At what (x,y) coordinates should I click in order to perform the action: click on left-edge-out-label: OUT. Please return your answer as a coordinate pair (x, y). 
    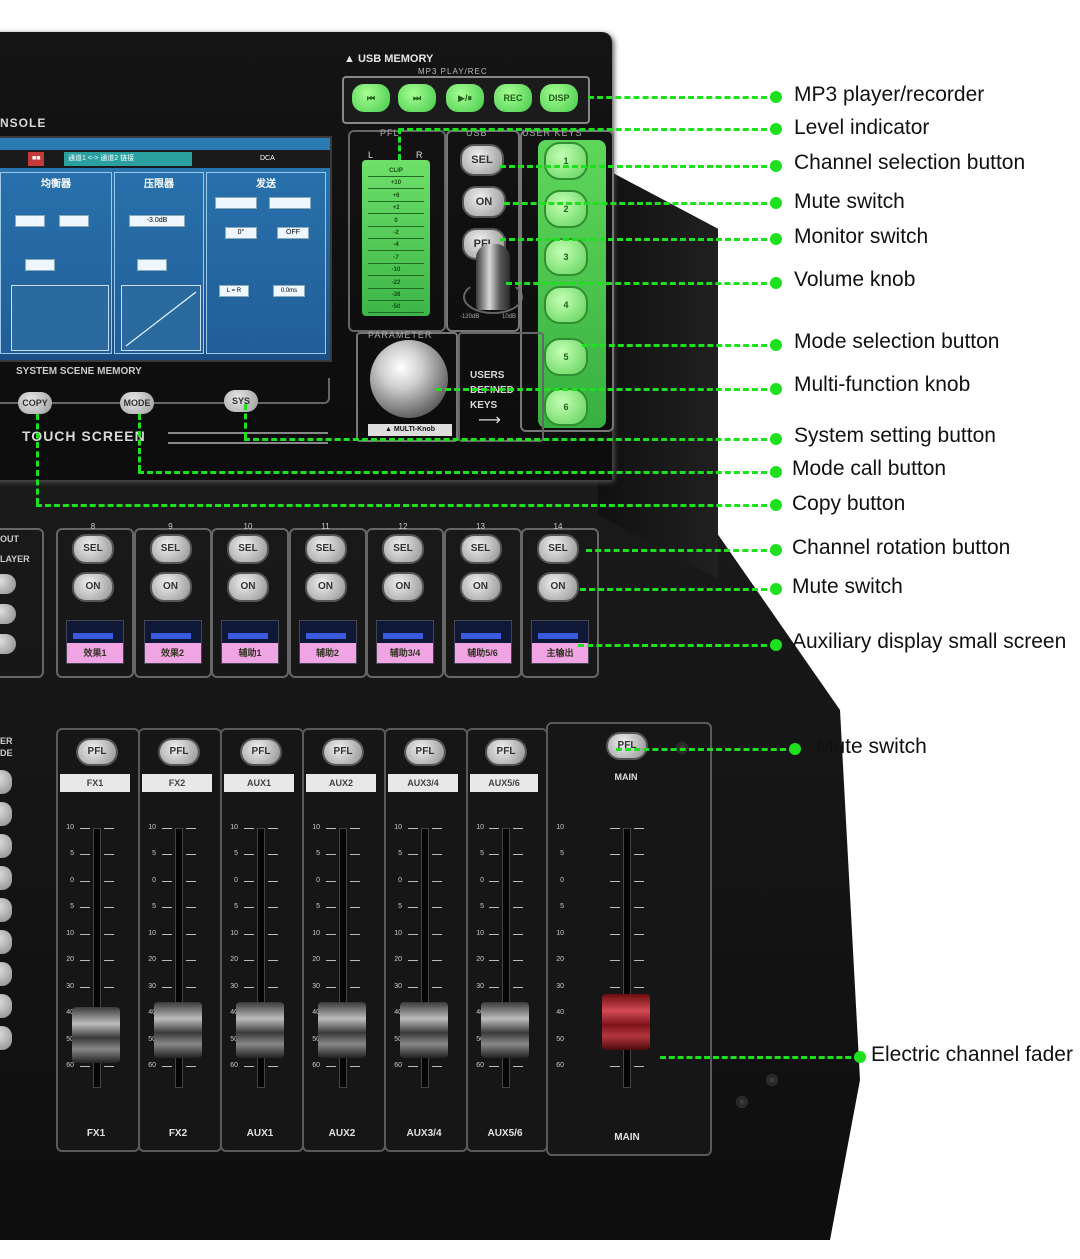
    Looking at the image, I should click on (9, 539).